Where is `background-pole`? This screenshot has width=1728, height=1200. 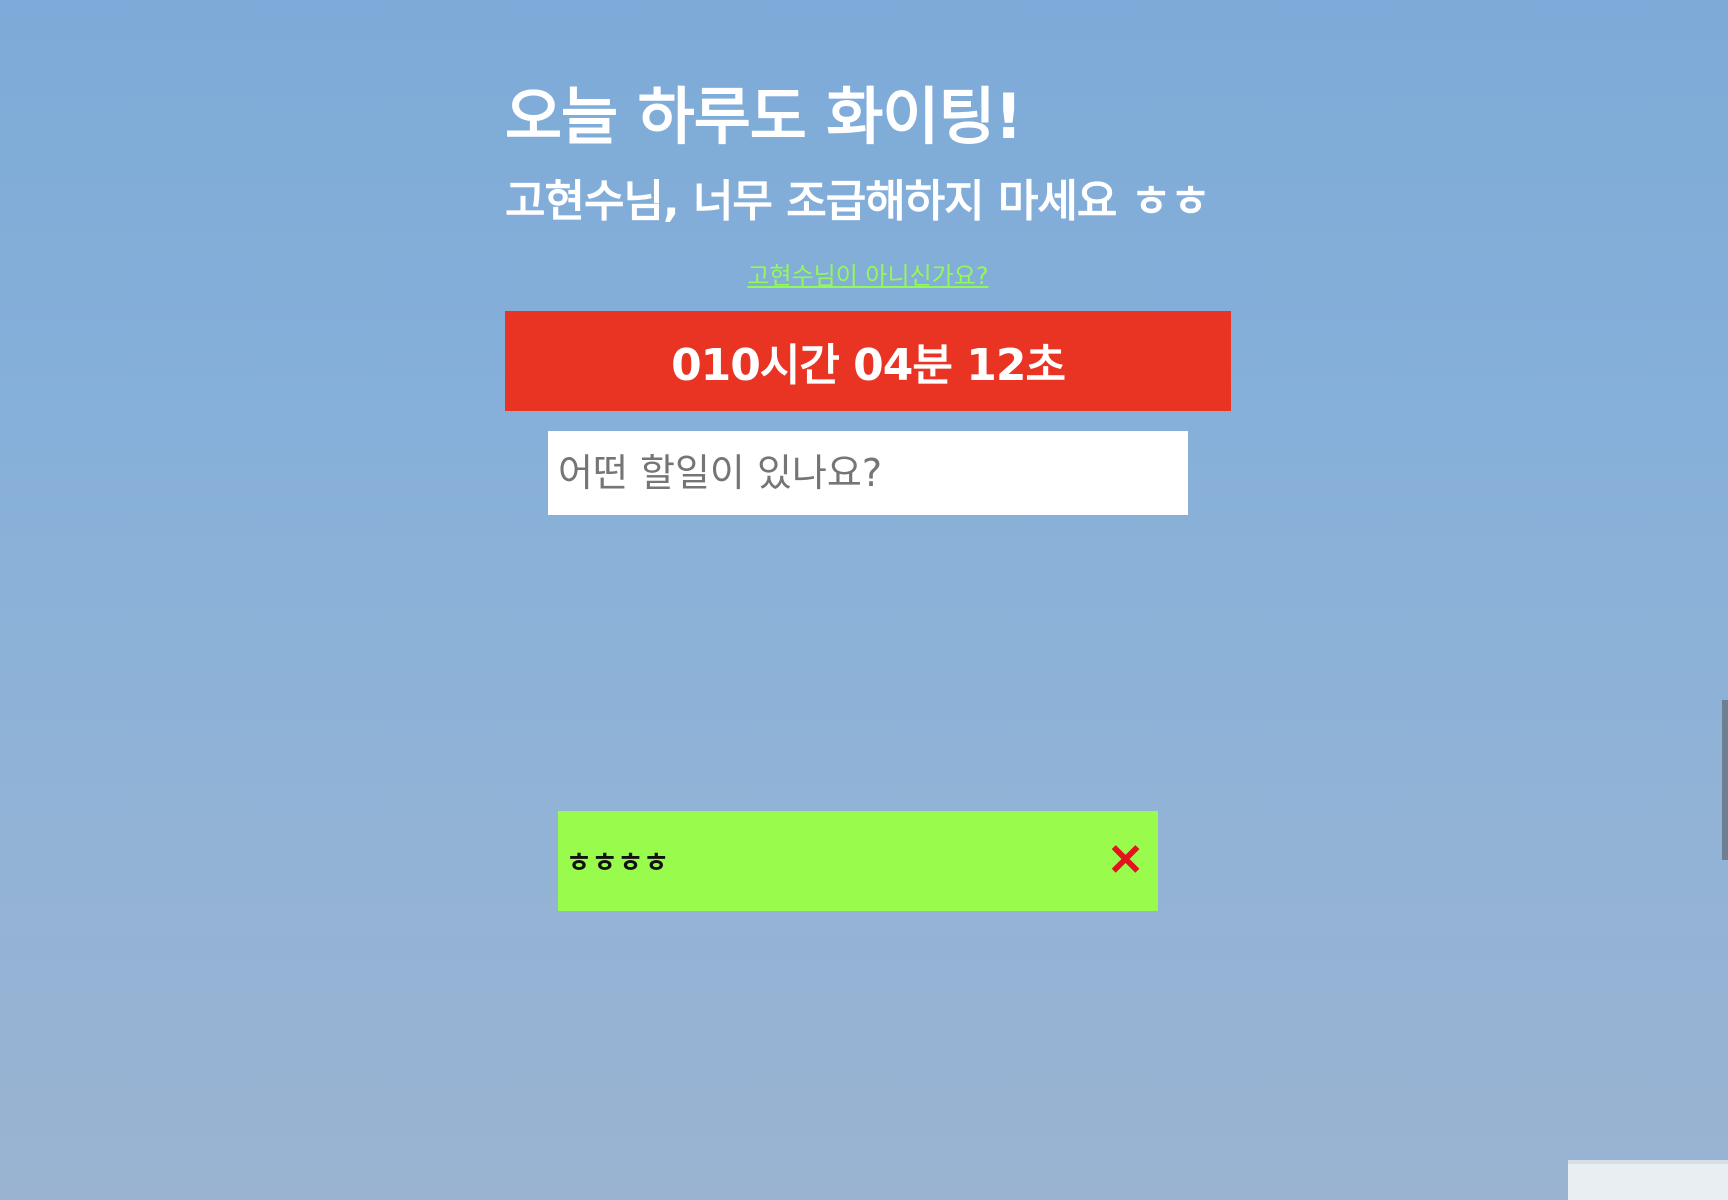
background-pole is located at coordinates (1725, 780).